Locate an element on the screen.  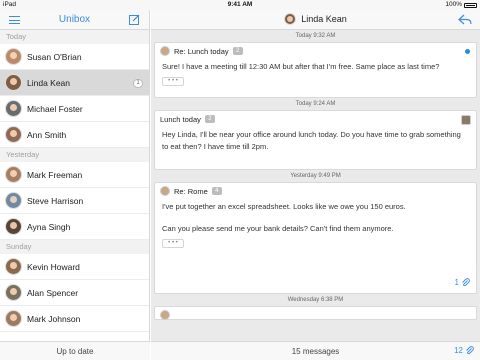
contact-item: Susan O'Brian is located at coordinates (74, 57).